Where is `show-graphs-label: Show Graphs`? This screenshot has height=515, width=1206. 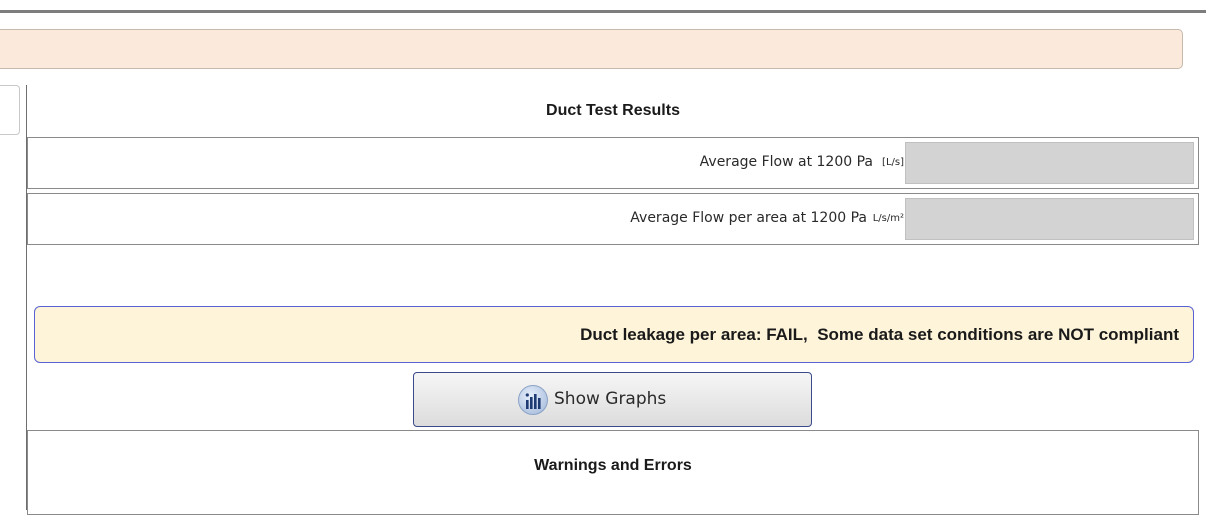 show-graphs-label: Show Graphs is located at coordinates (610, 399).